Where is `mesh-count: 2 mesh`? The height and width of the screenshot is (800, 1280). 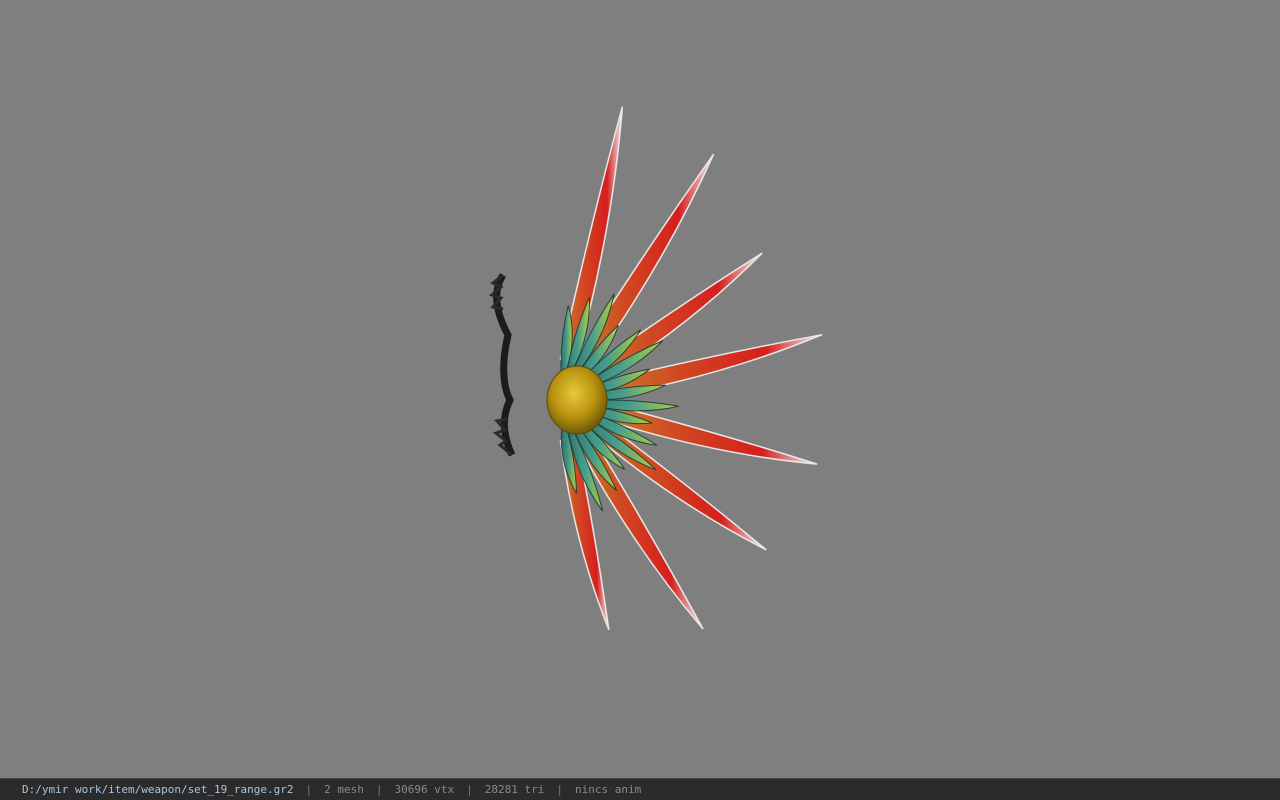 mesh-count: 2 mesh is located at coordinates (344, 789).